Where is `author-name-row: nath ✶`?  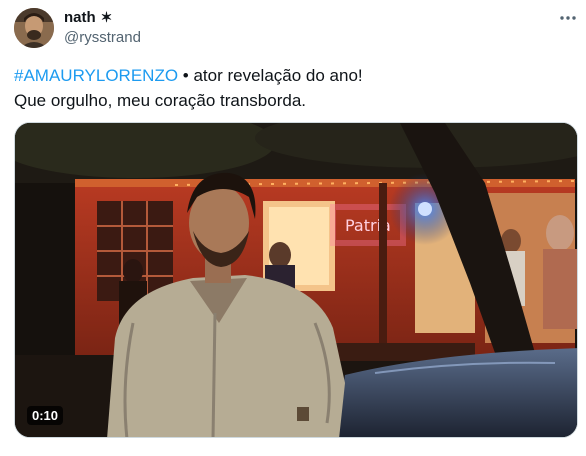
author-name-row: nath ✶ is located at coordinates (88, 17).